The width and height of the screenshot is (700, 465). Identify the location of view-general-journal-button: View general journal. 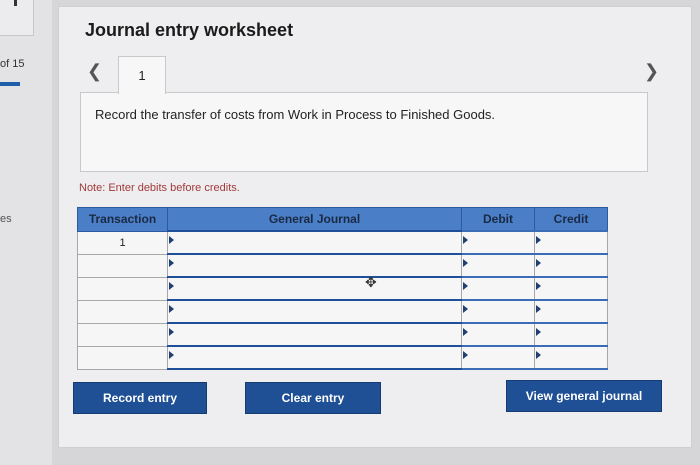
(584, 396).